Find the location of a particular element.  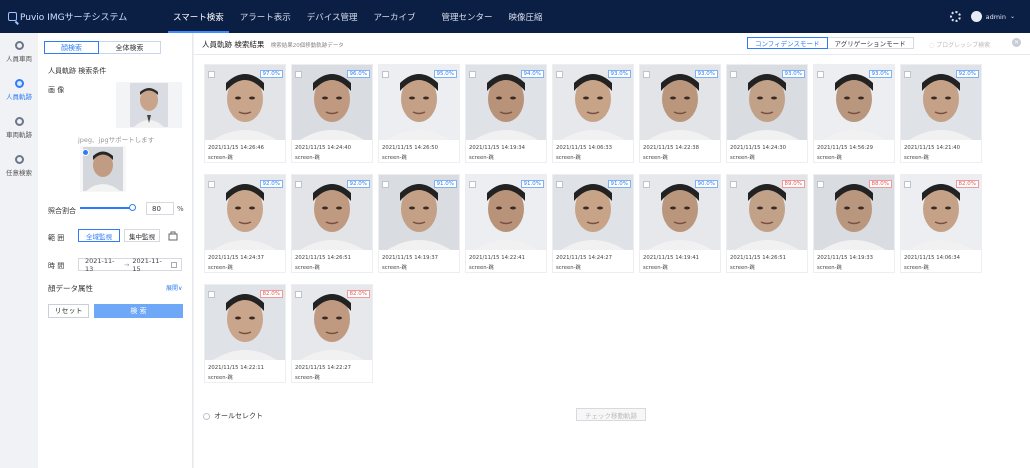

select-all: オールセレクト is located at coordinates (233, 416).